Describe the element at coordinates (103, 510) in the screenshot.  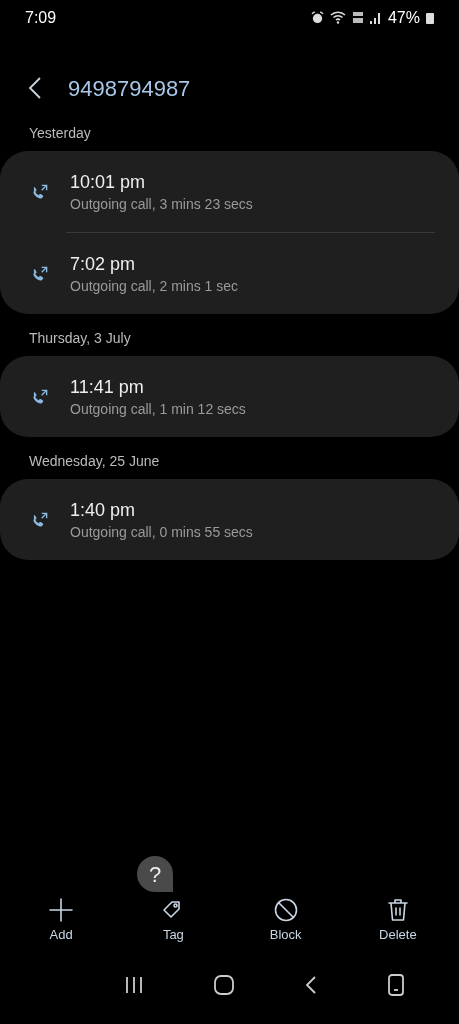
I see `call-time: 1:40 pm` at that location.